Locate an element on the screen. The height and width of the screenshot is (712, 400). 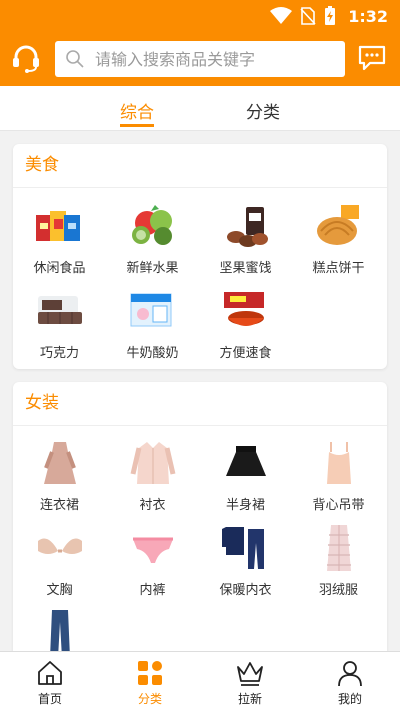
underwear-icon is located at coordinates (152, 550).